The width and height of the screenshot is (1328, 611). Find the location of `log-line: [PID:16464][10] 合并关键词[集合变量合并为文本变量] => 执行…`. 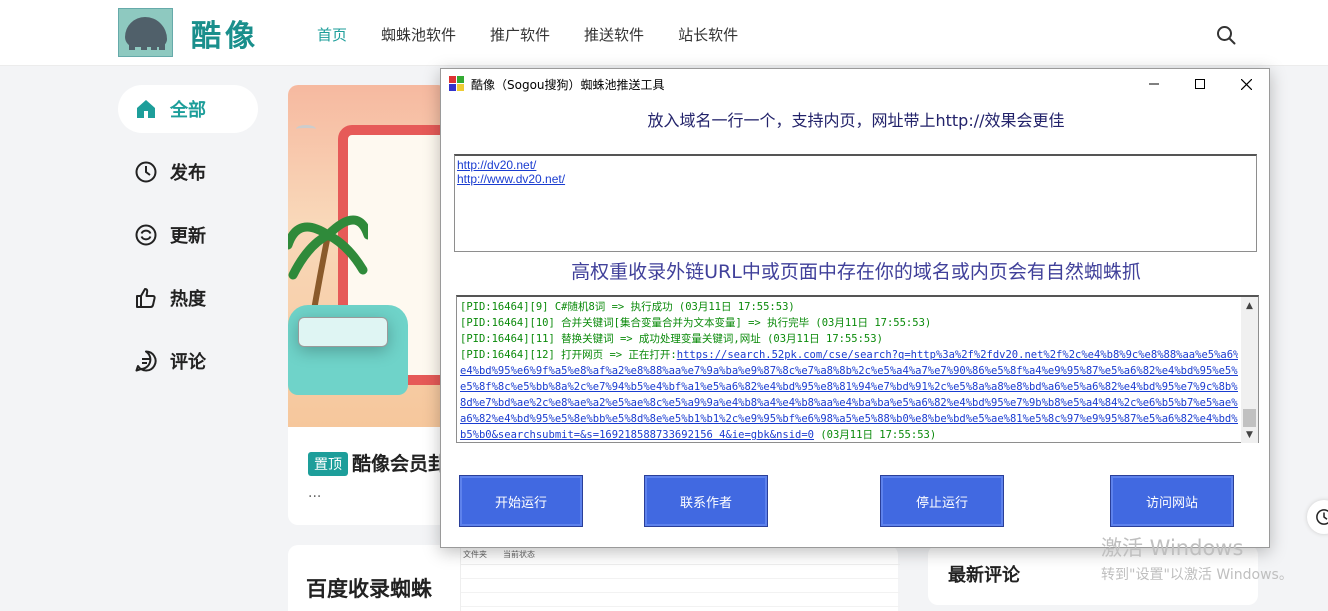

log-line: [PID:16464][10] 合并关键词[集合变量合并为文本变量] => 执行… is located at coordinates (696, 323).